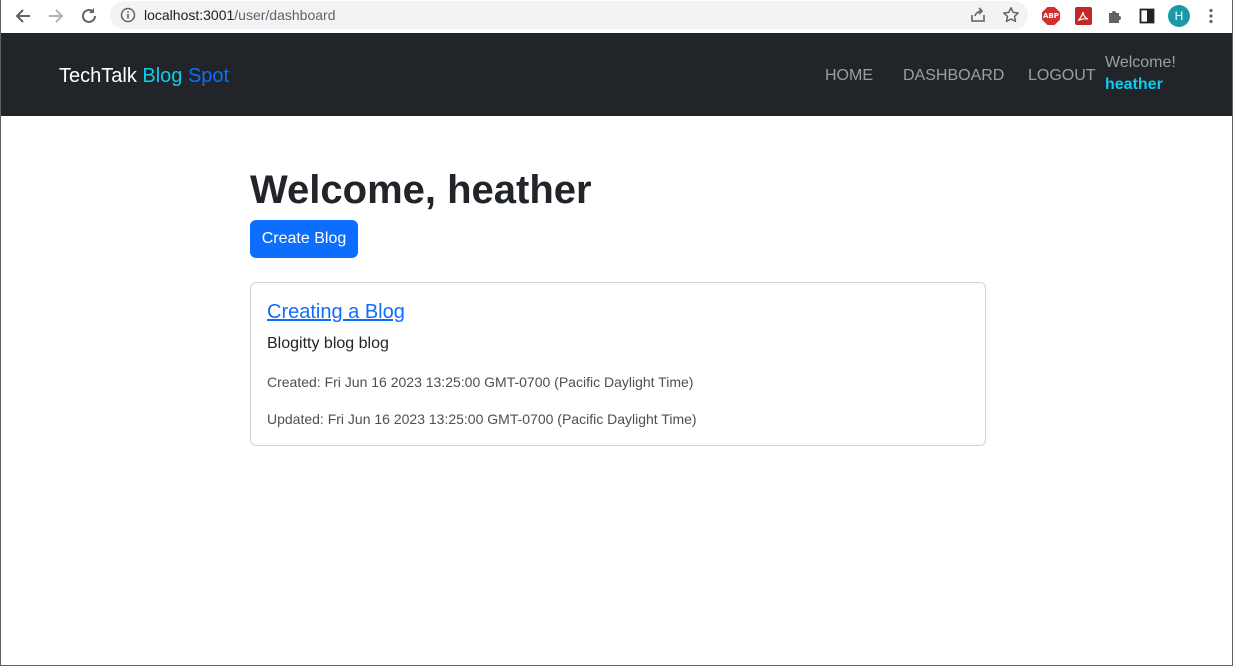 The width and height of the screenshot is (1233, 666). I want to click on reload-icon, so click(89, 16).